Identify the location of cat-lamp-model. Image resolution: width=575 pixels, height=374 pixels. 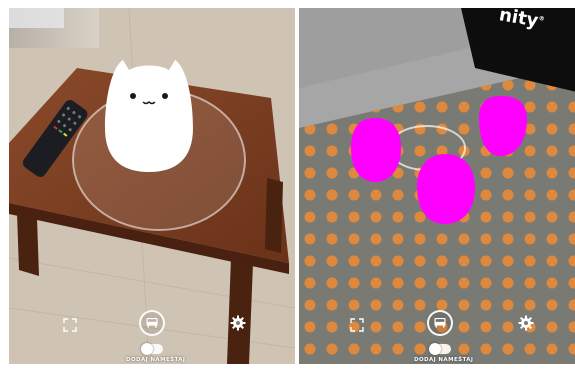
(149, 116).